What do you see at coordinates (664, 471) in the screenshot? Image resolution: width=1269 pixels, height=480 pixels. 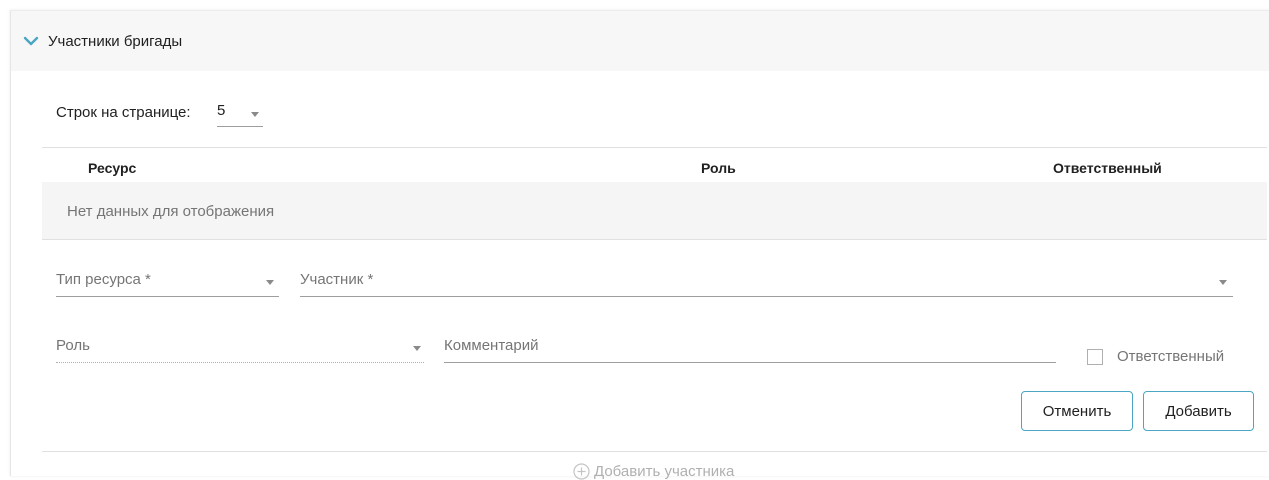 I see `add-member-label: Добавить участника` at bounding box center [664, 471].